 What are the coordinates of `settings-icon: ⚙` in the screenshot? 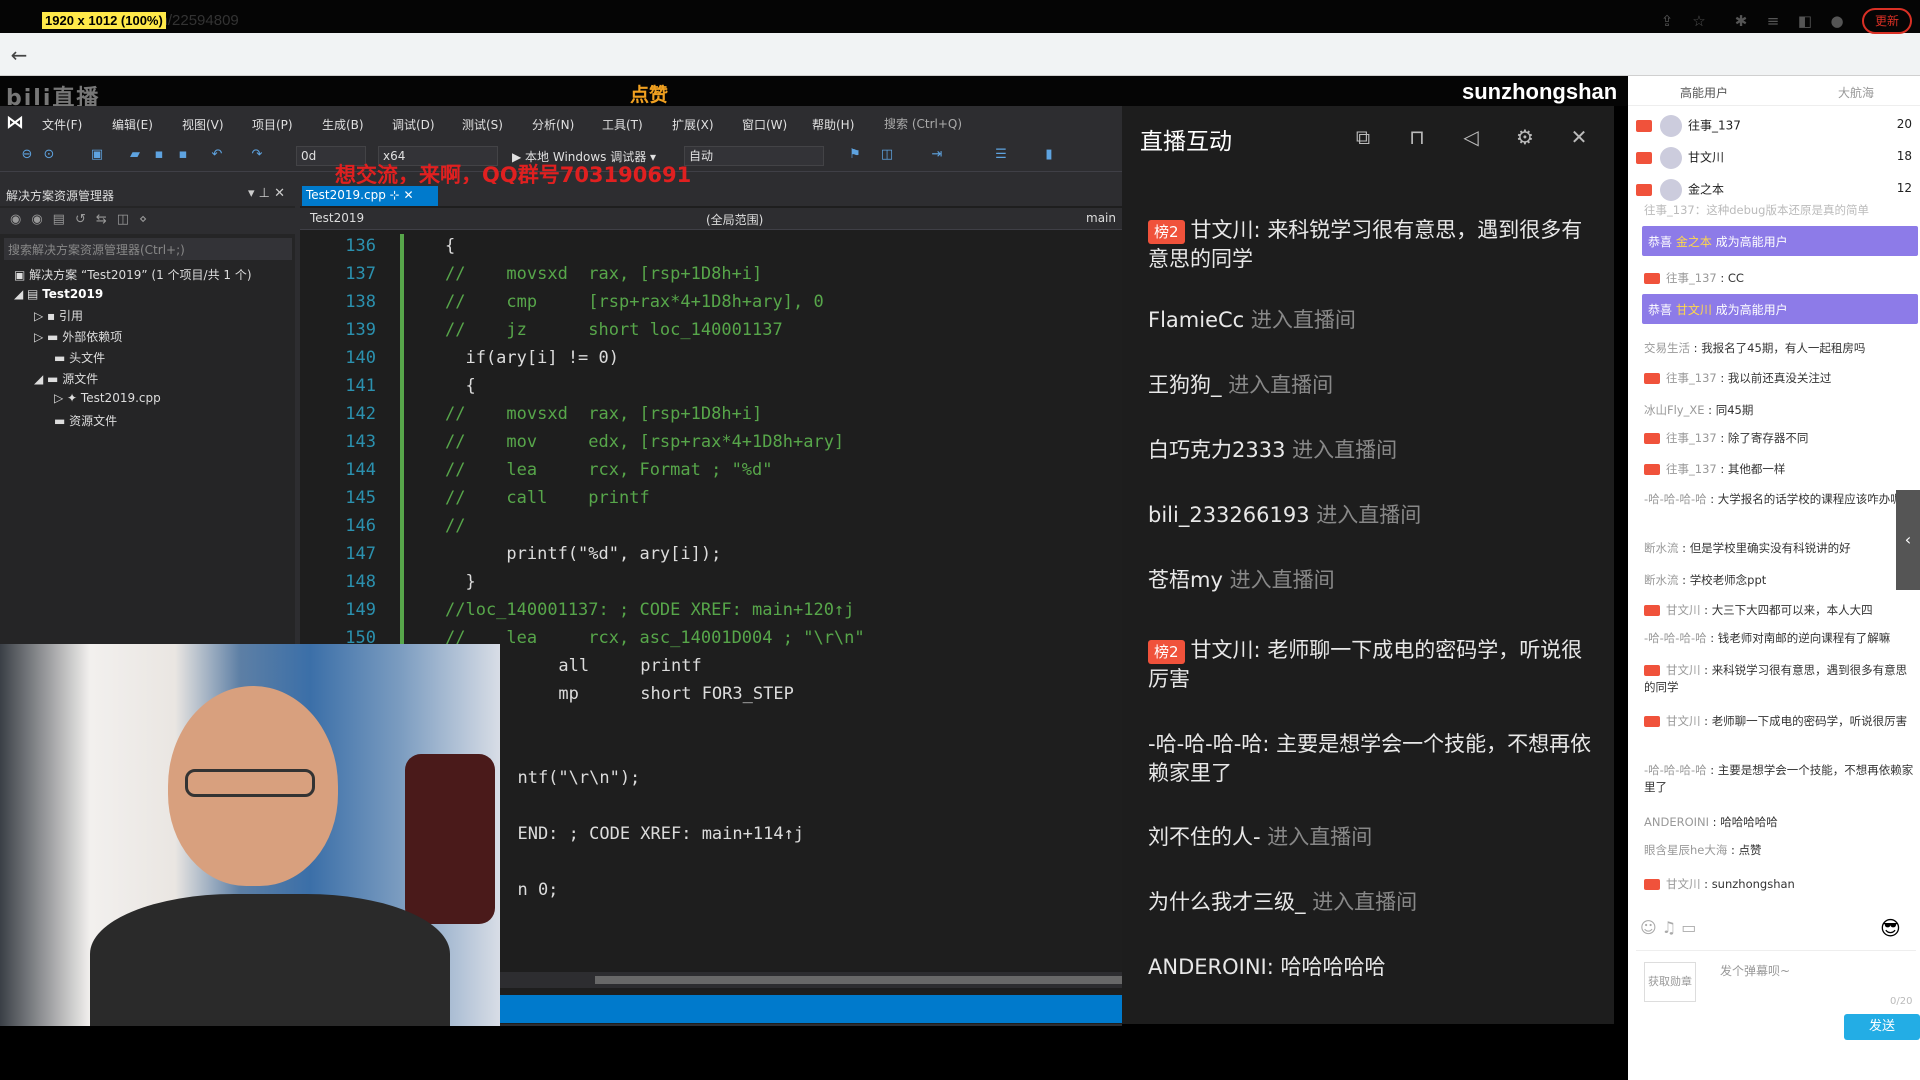 It's located at (1525, 137).